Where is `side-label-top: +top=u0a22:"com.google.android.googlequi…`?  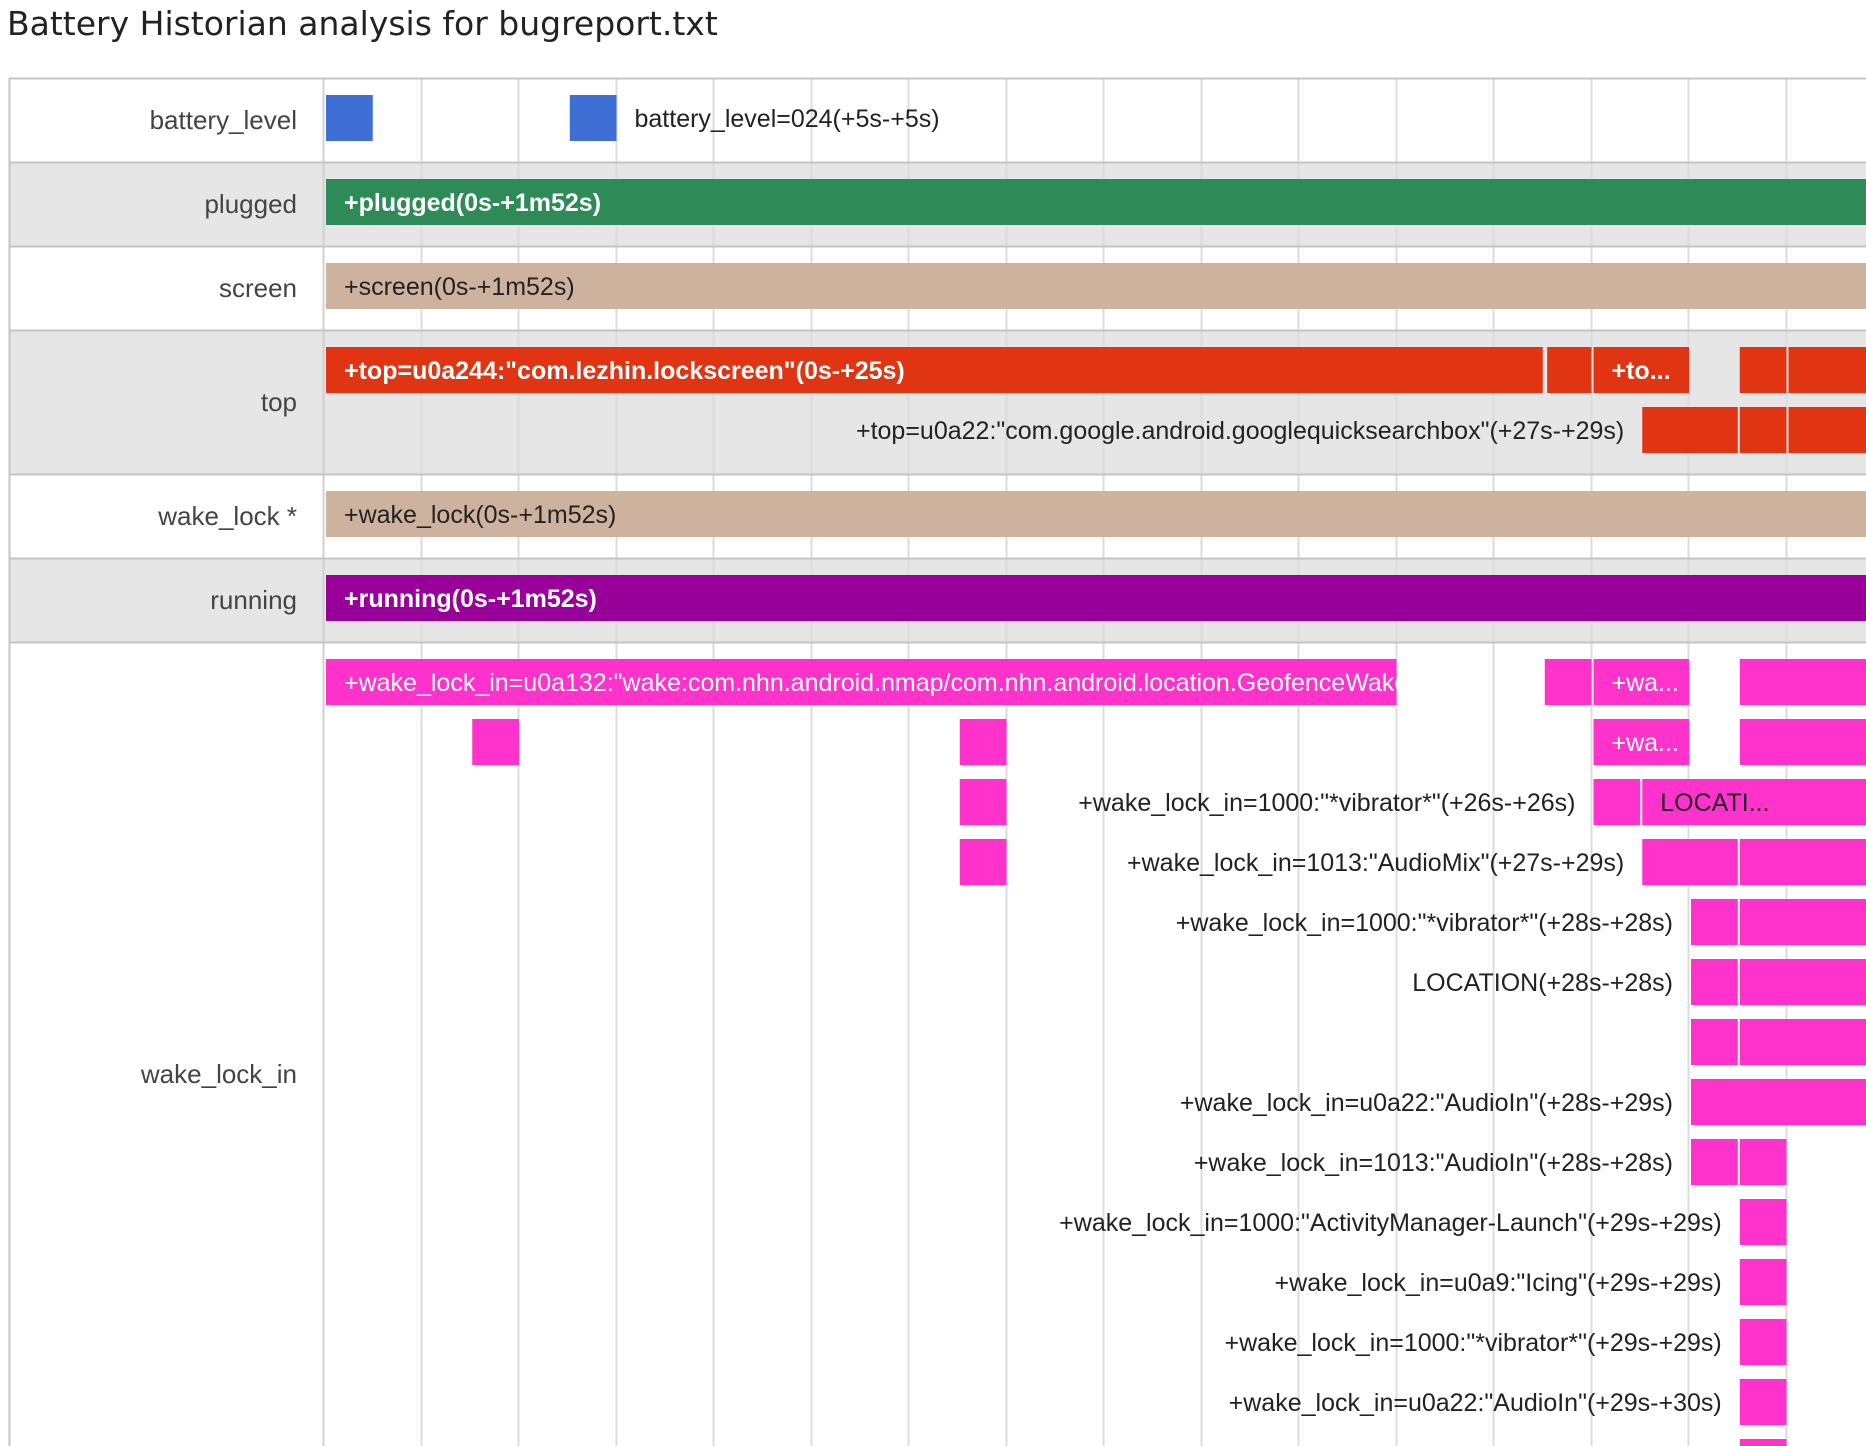
side-label-top: +top=u0a22:"com.google.android.googlequi… is located at coordinates (1240, 431).